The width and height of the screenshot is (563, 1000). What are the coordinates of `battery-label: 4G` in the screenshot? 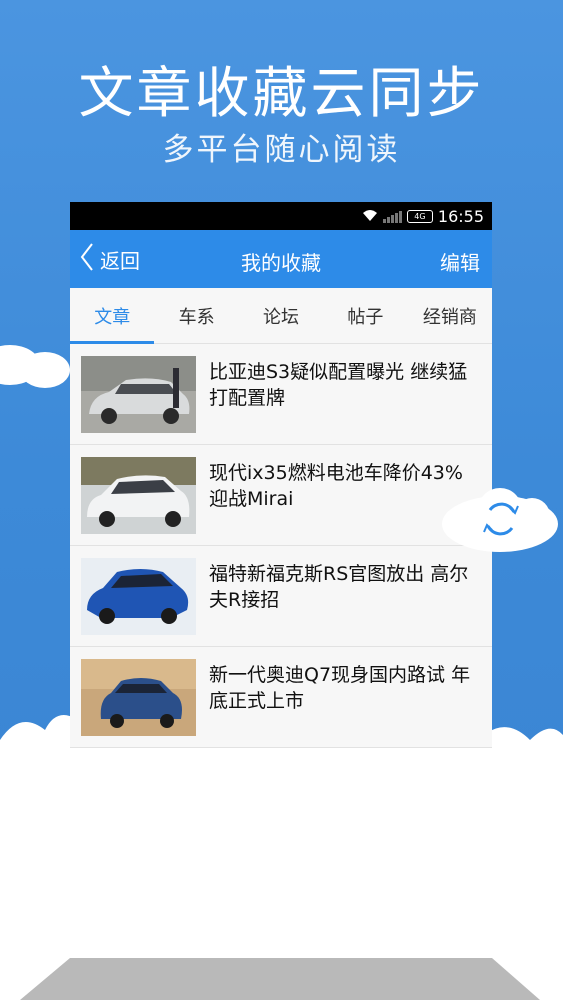 It's located at (420, 216).